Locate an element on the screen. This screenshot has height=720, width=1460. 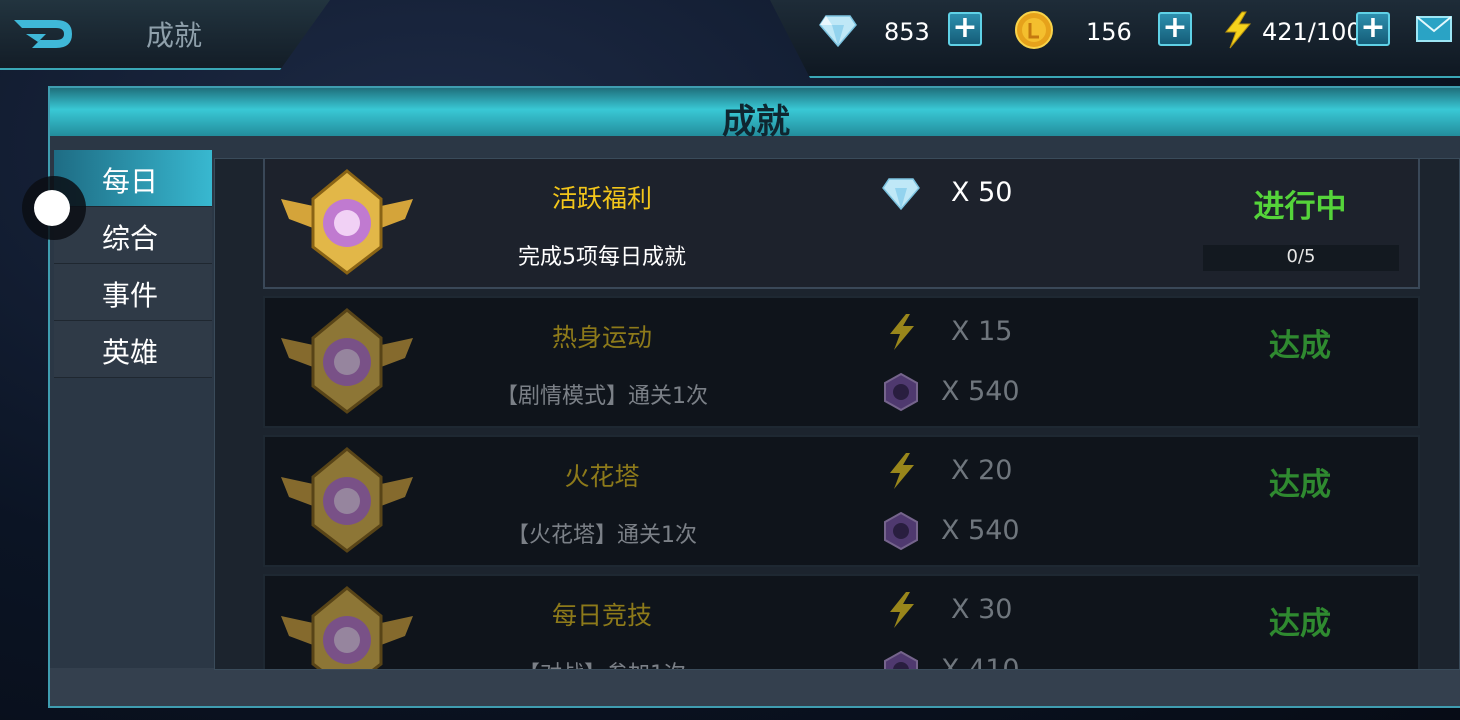
mail-icon is located at coordinates (1434, 29).